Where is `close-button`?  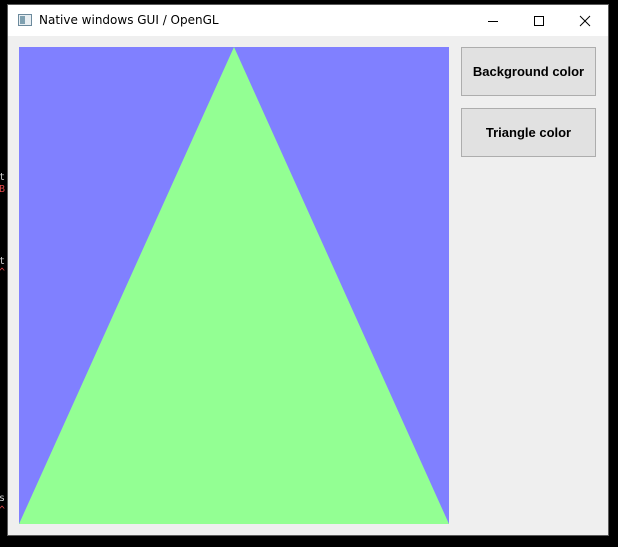 close-button is located at coordinates (585, 20).